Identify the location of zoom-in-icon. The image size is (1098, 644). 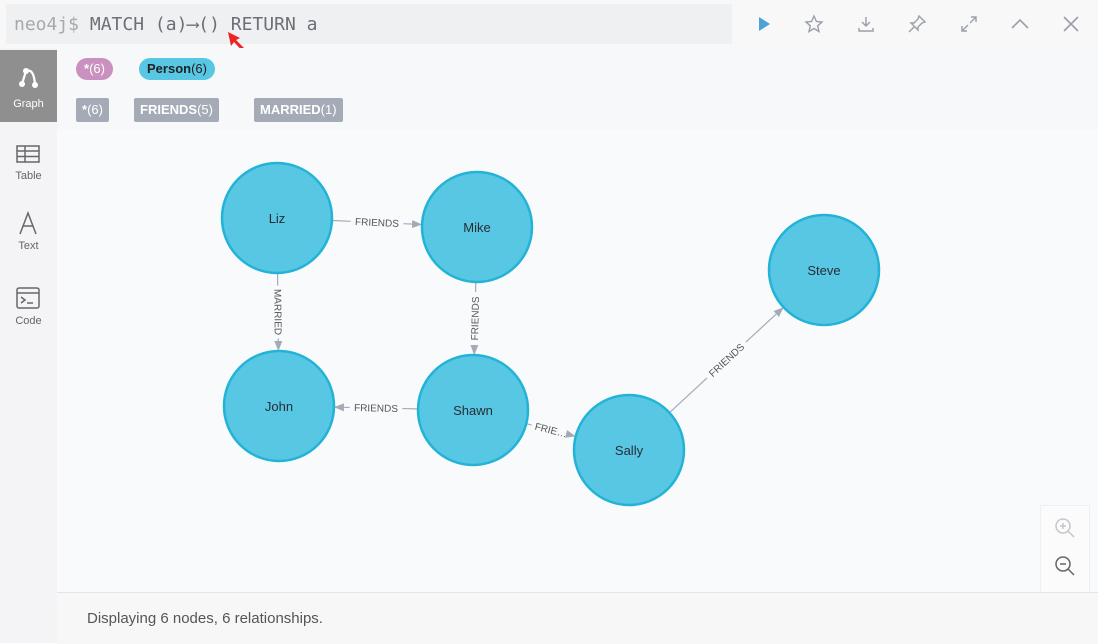
(1065, 528).